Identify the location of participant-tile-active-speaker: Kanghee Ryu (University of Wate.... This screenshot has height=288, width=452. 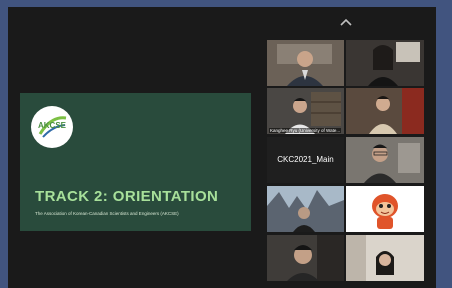
(305, 111).